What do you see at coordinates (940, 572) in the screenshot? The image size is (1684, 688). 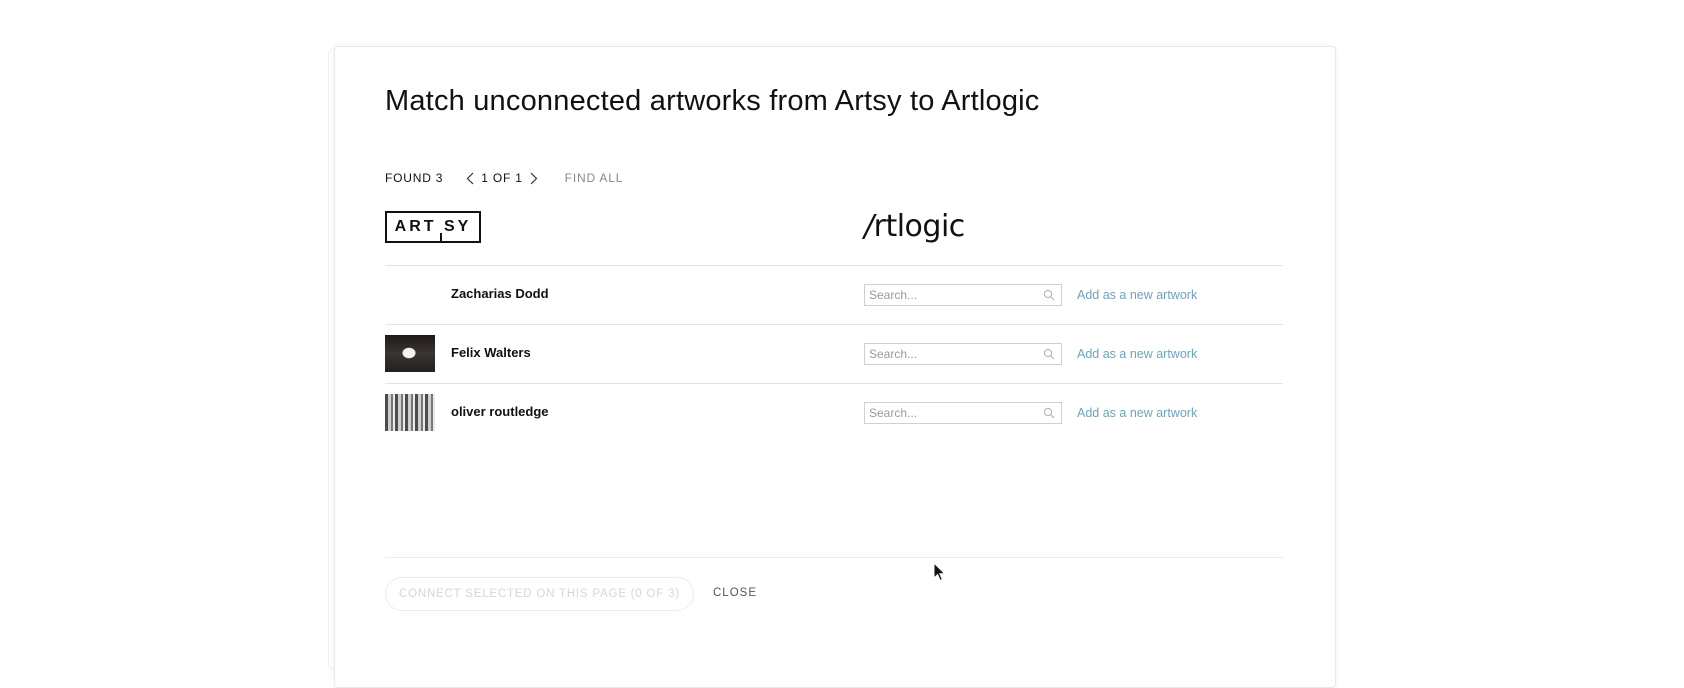 I see `mouse-pointer-icon` at bounding box center [940, 572].